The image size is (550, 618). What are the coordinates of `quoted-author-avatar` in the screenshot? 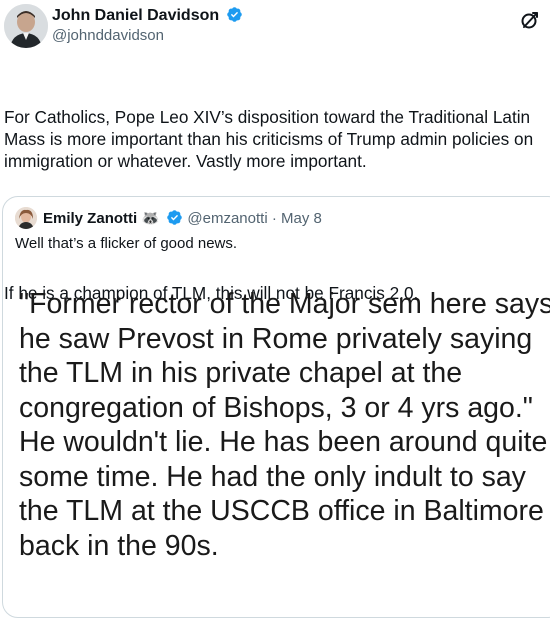 It's located at (26, 218).